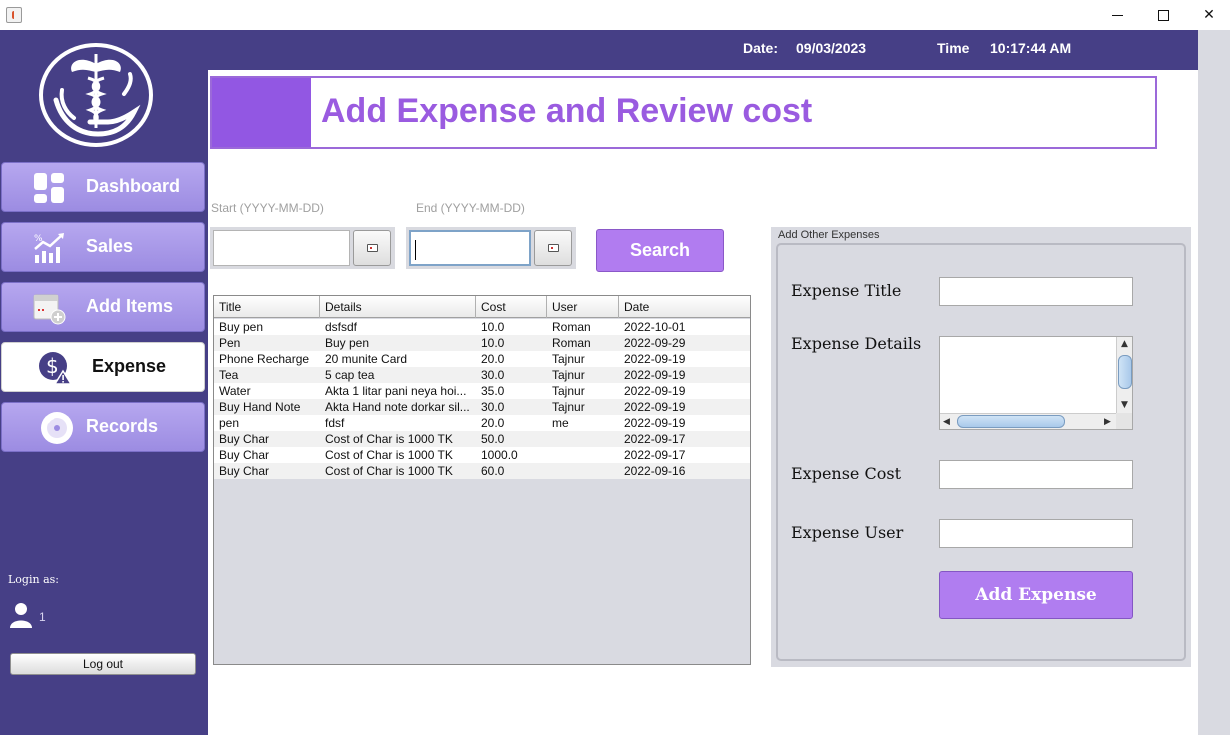  I want to click on table-header: Title Details Cost User Date, so click(482, 307).